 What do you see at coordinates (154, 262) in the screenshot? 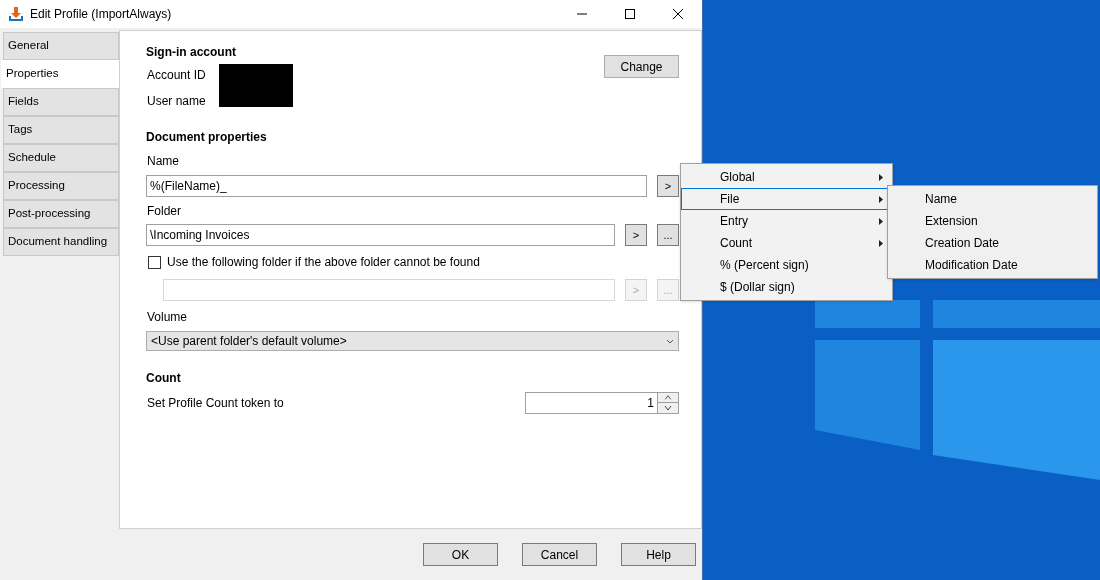
I see `checkbox` at bounding box center [154, 262].